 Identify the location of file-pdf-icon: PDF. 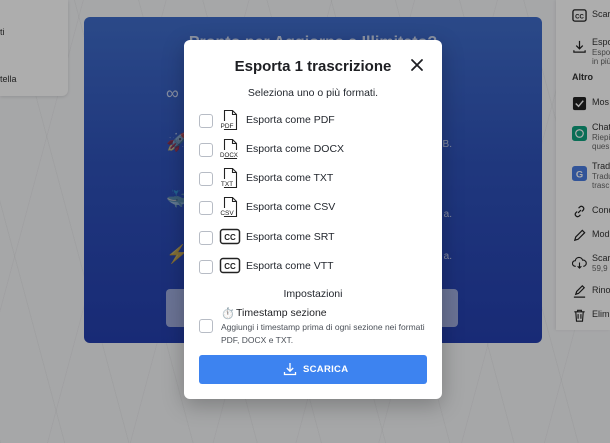
(229, 120).